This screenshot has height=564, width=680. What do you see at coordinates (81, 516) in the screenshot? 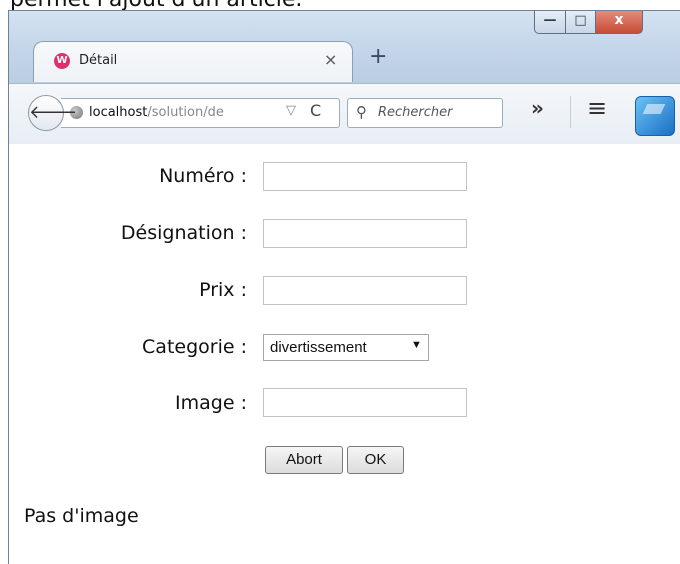
I see `no-image-text: Pas d'image` at bounding box center [81, 516].